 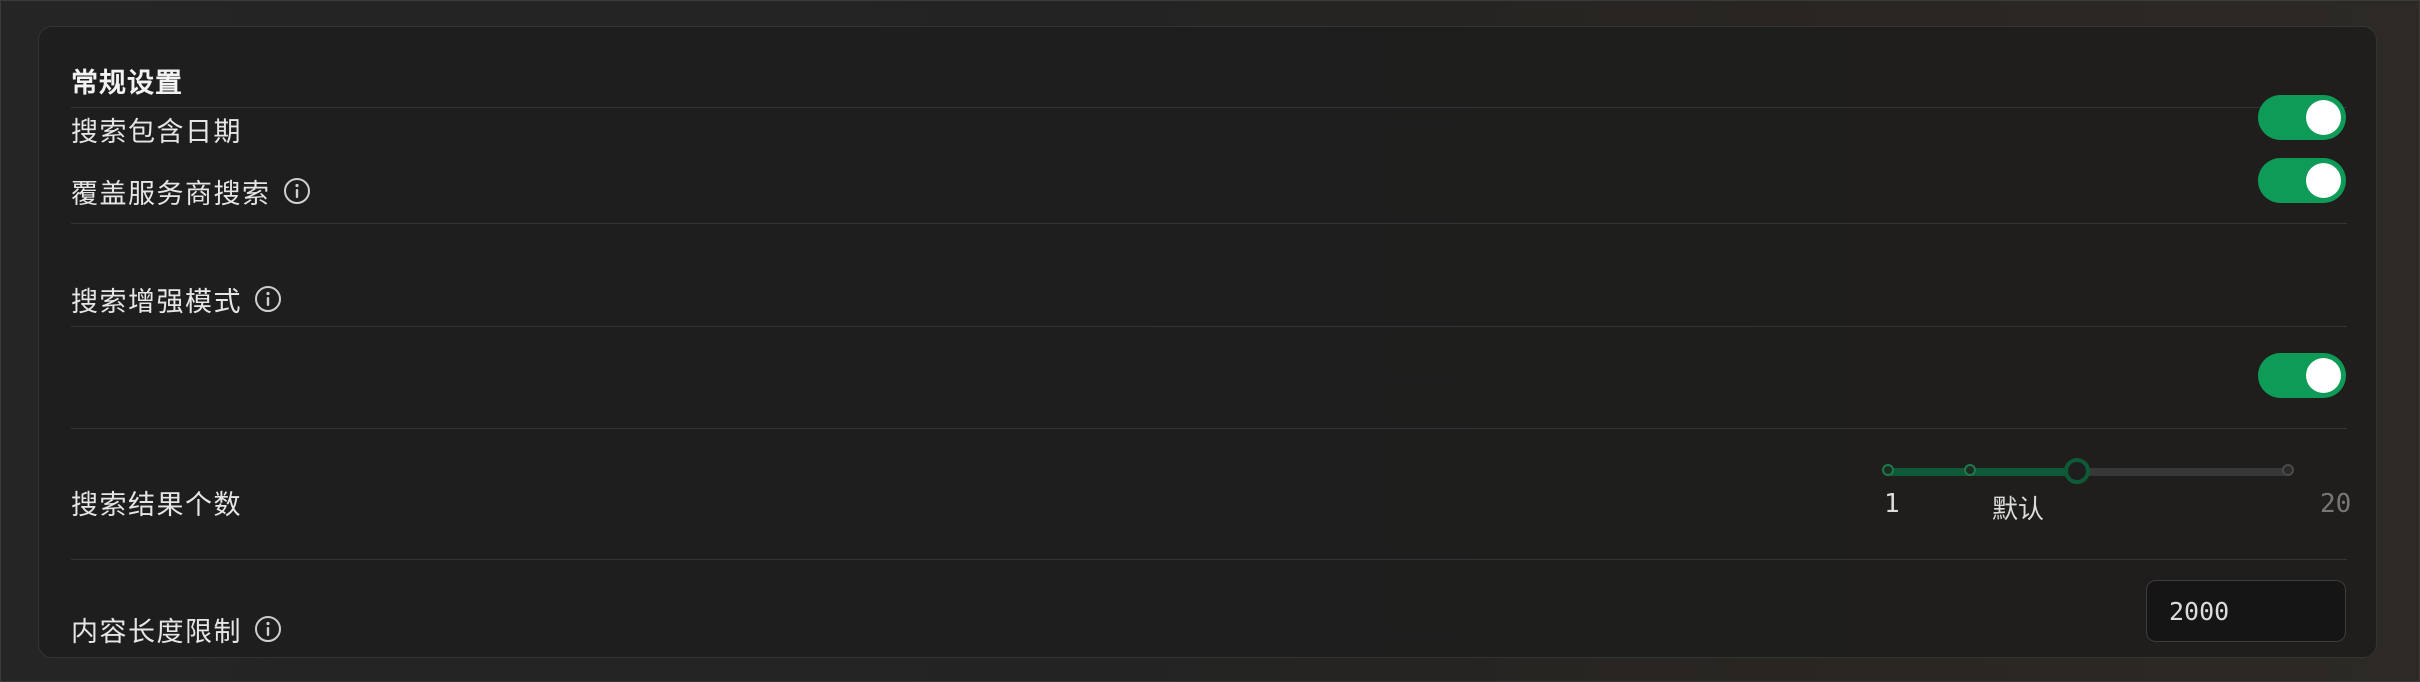 I want to click on setting-label: 内容长度限制, so click(x=156, y=632).